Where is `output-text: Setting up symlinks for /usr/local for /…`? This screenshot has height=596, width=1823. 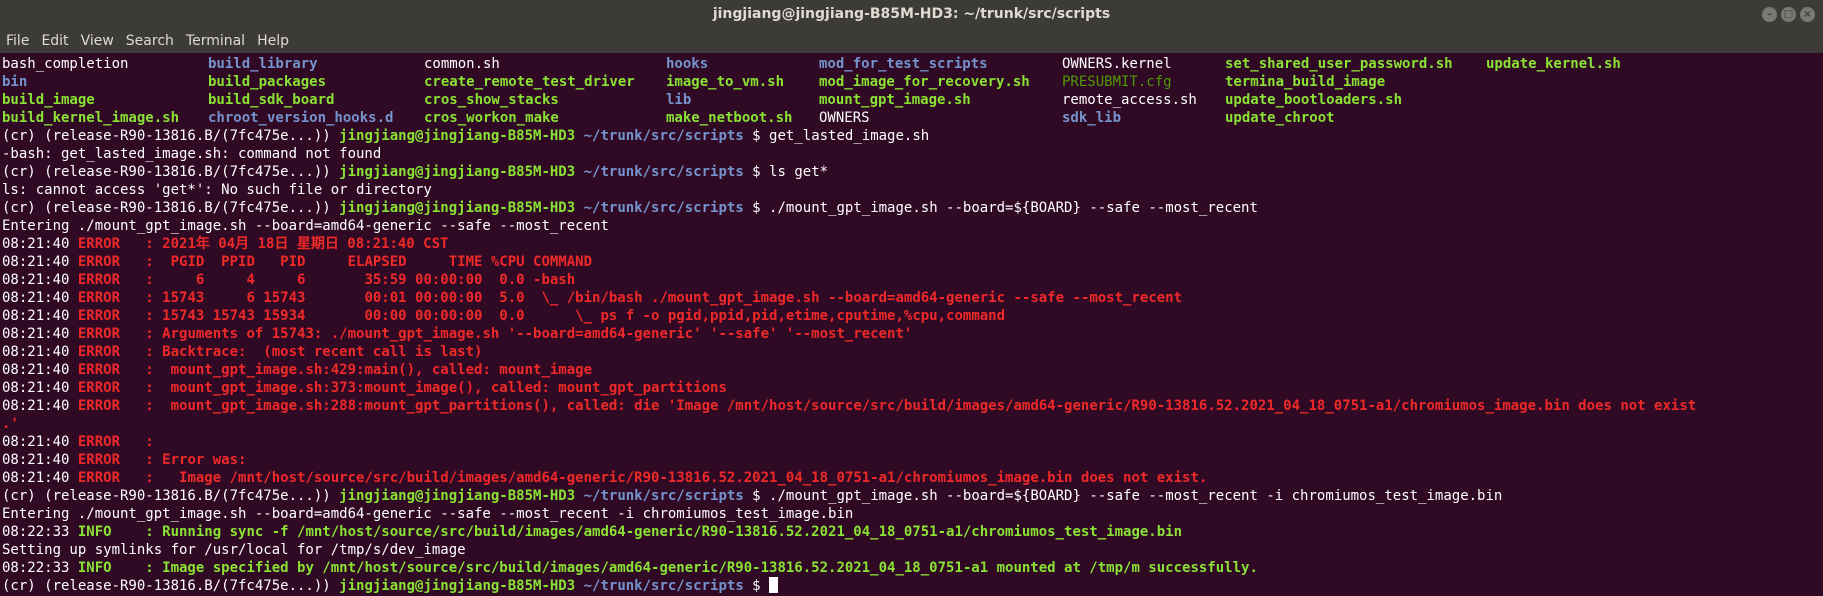 output-text: Setting up symlinks for /usr/local for /… is located at coordinates (234, 550).